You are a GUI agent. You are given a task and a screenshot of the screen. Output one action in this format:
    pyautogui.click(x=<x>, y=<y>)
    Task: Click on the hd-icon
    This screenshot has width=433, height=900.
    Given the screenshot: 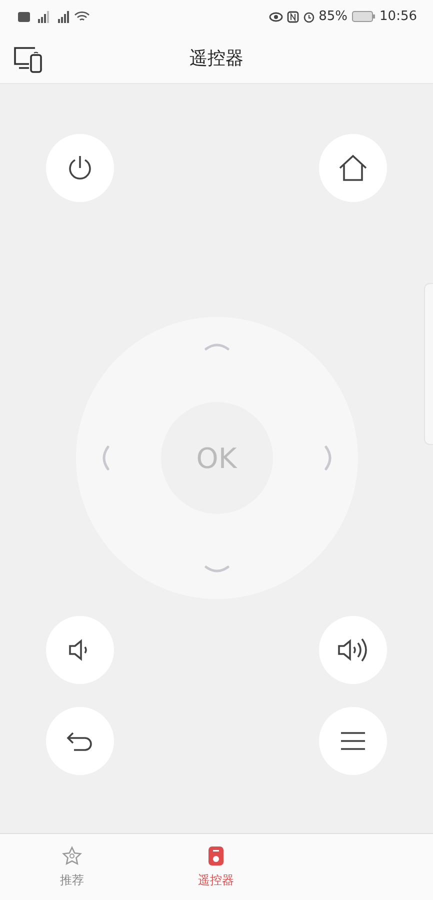 What is the action you would take?
    pyautogui.click(x=24, y=17)
    